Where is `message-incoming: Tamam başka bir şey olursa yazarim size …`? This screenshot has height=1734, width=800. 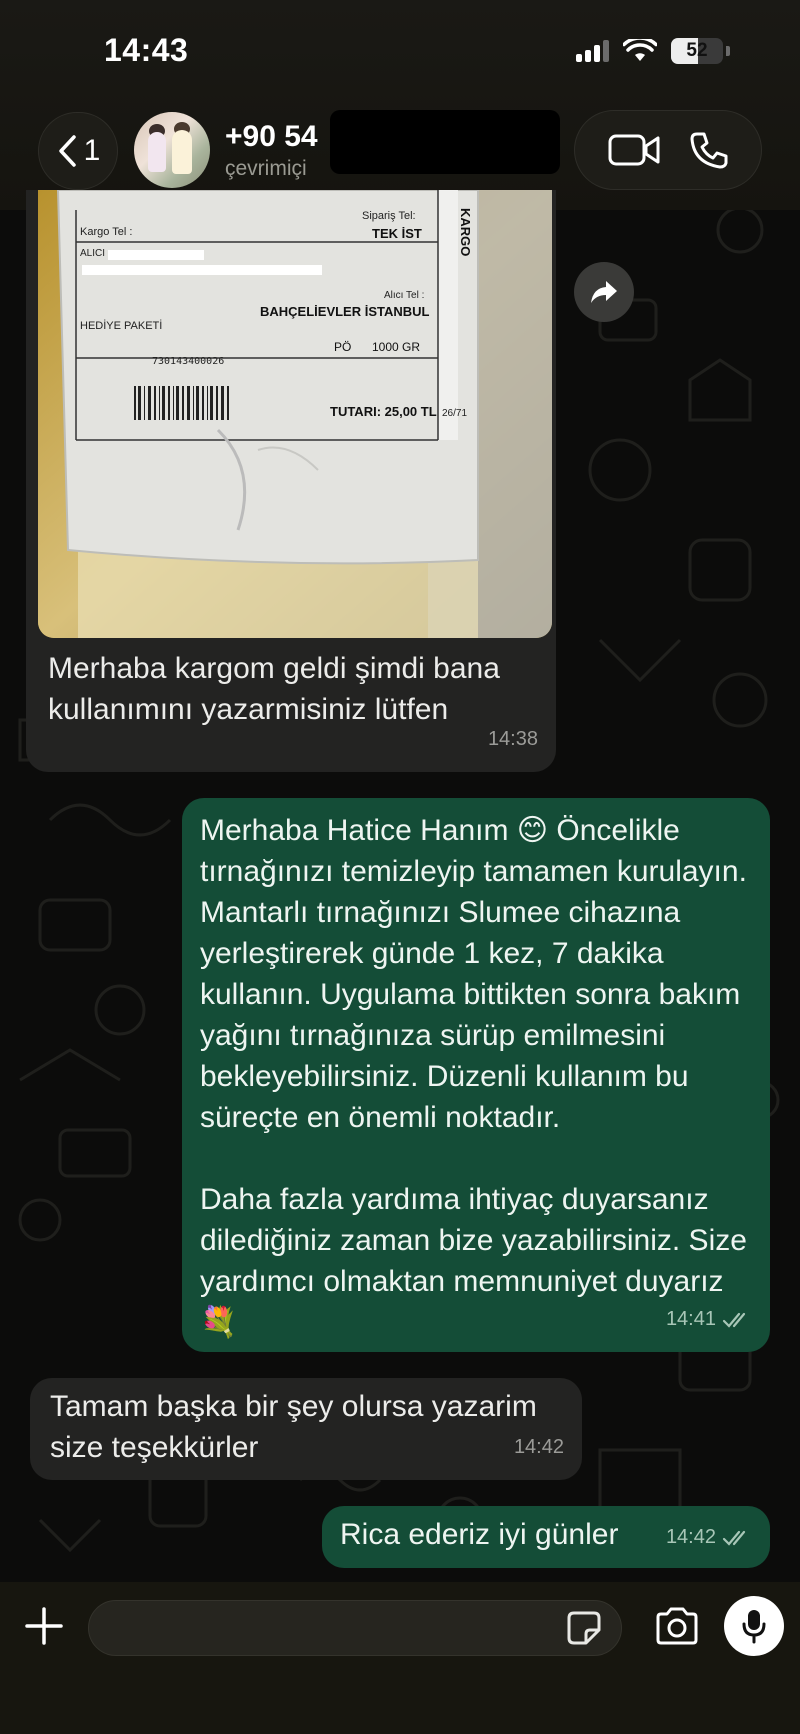 message-incoming: Tamam başka bir şey olursa yazarim size … is located at coordinates (306, 1429).